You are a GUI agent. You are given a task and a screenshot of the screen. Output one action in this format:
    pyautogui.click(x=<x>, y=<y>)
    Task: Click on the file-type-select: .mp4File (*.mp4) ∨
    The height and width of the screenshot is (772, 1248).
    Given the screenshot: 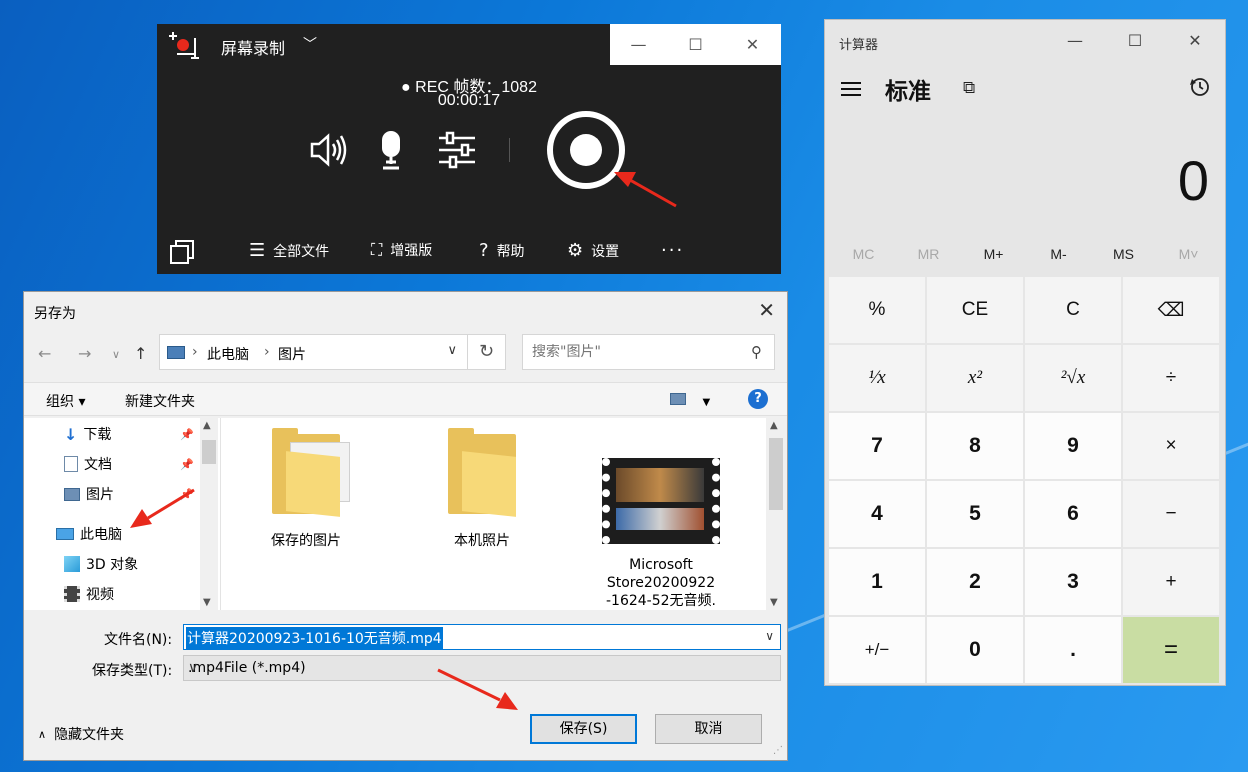 What is the action you would take?
    pyautogui.click(x=482, y=668)
    